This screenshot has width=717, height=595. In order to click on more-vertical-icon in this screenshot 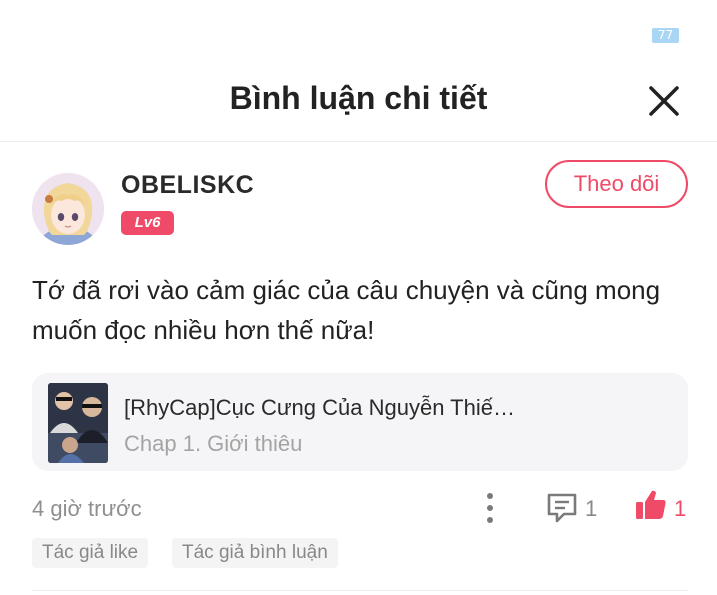, I will do `click(490, 508)`.